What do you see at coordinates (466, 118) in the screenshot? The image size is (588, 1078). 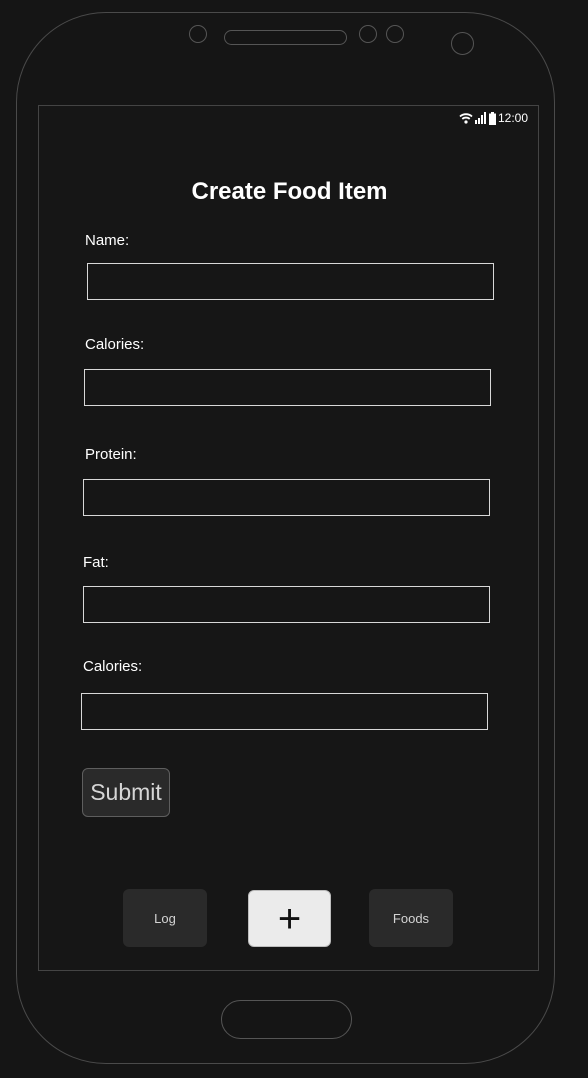 I see `wifi-icon` at bounding box center [466, 118].